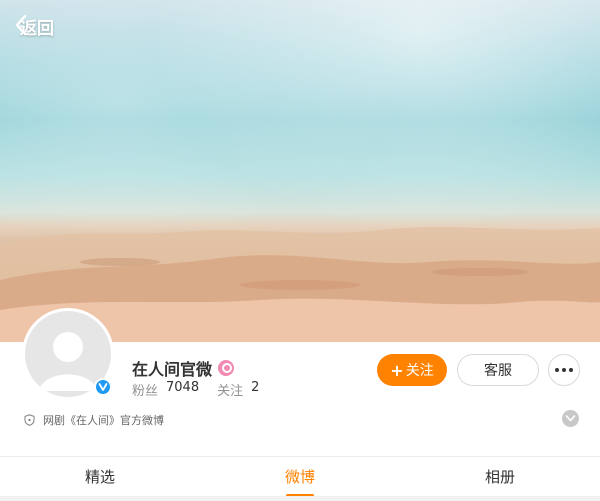  Describe the element at coordinates (29, 420) in the screenshot. I see `shield-icon` at that location.